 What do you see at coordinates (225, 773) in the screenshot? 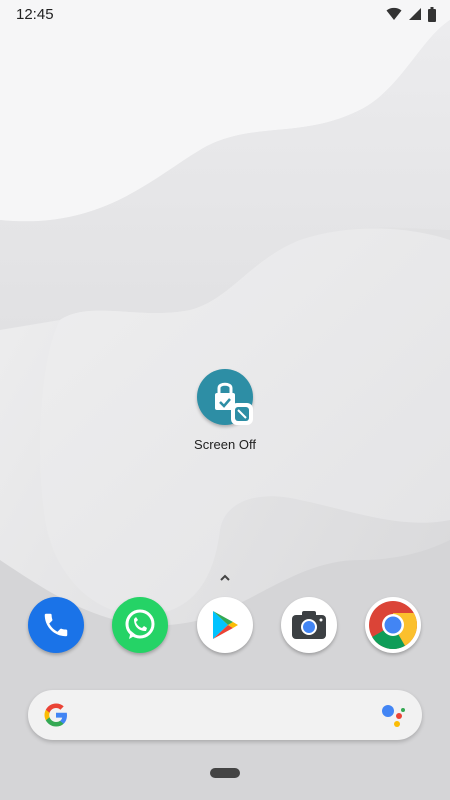
I see `home-gesture-handle` at bounding box center [225, 773].